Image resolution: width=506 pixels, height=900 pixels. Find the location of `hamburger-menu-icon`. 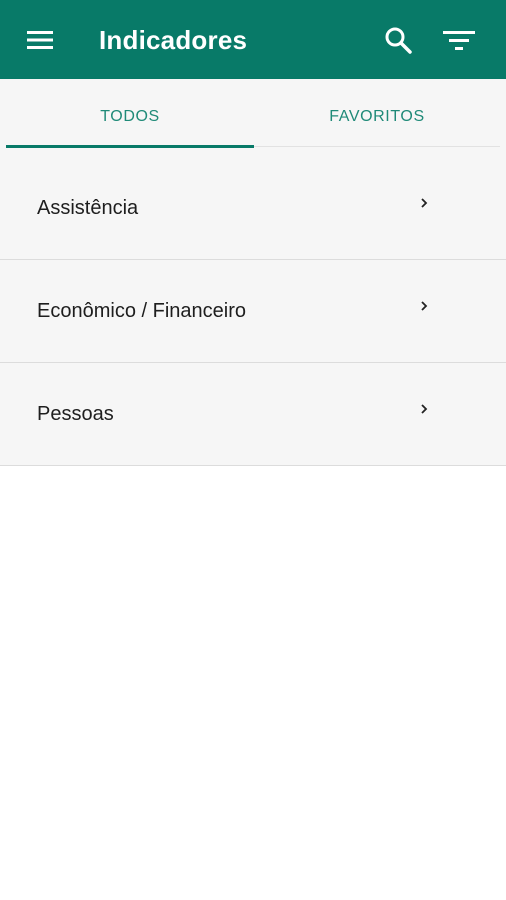

hamburger-menu-icon is located at coordinates (40, 40).